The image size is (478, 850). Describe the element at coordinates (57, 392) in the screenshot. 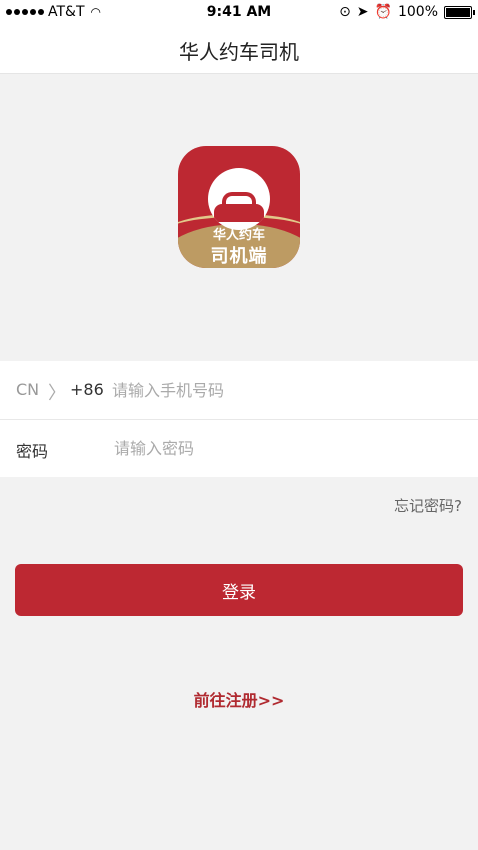

I see `chevron-right-icon: 〉` at that location.